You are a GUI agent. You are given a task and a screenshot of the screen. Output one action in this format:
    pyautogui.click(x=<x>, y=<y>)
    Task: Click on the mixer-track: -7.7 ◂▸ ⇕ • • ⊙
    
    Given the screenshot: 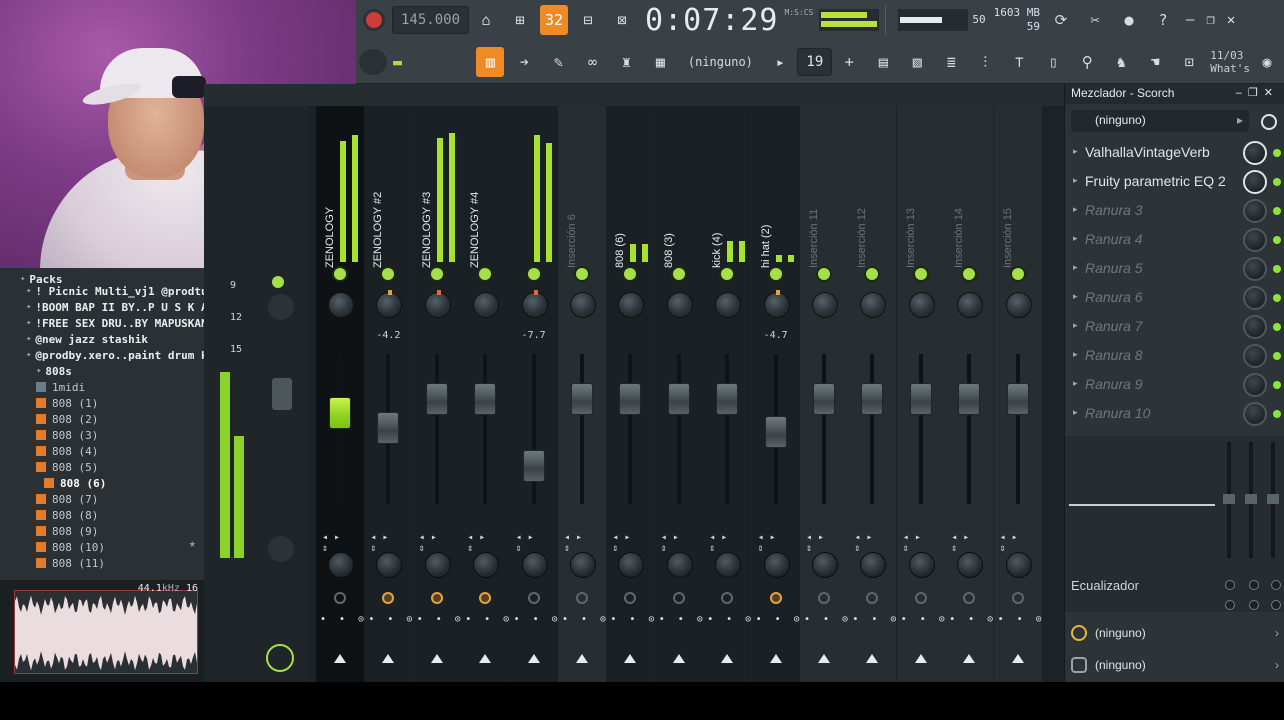 What is the action you would take?
    pyautogui.click(x=533, y=394)
    